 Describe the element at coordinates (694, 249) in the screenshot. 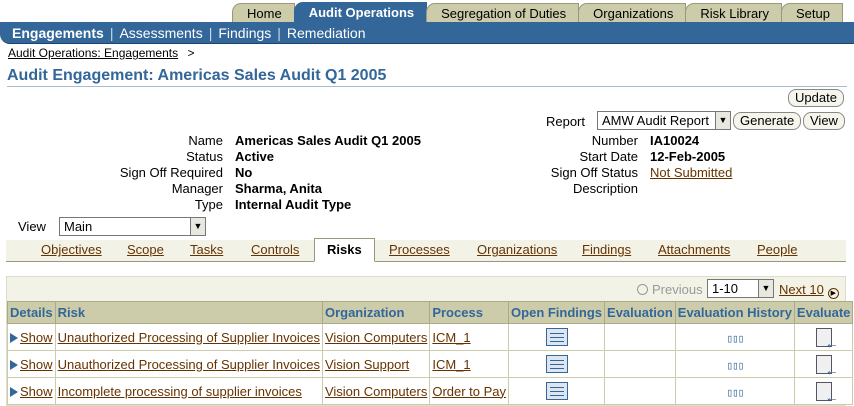

I see `tab-attachments: Attachments` at that location.